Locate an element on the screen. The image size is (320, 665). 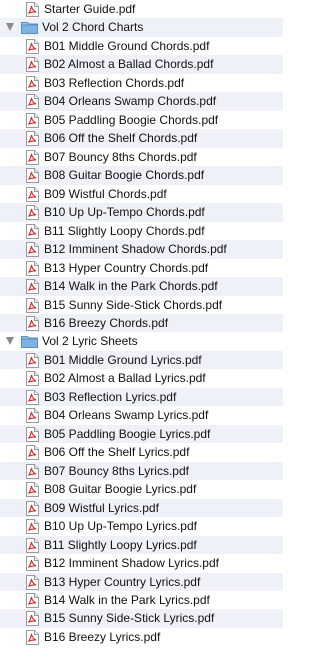
file-name: B05 Paddling Boogie Chords.pdf is located at coordinates (131, 119).